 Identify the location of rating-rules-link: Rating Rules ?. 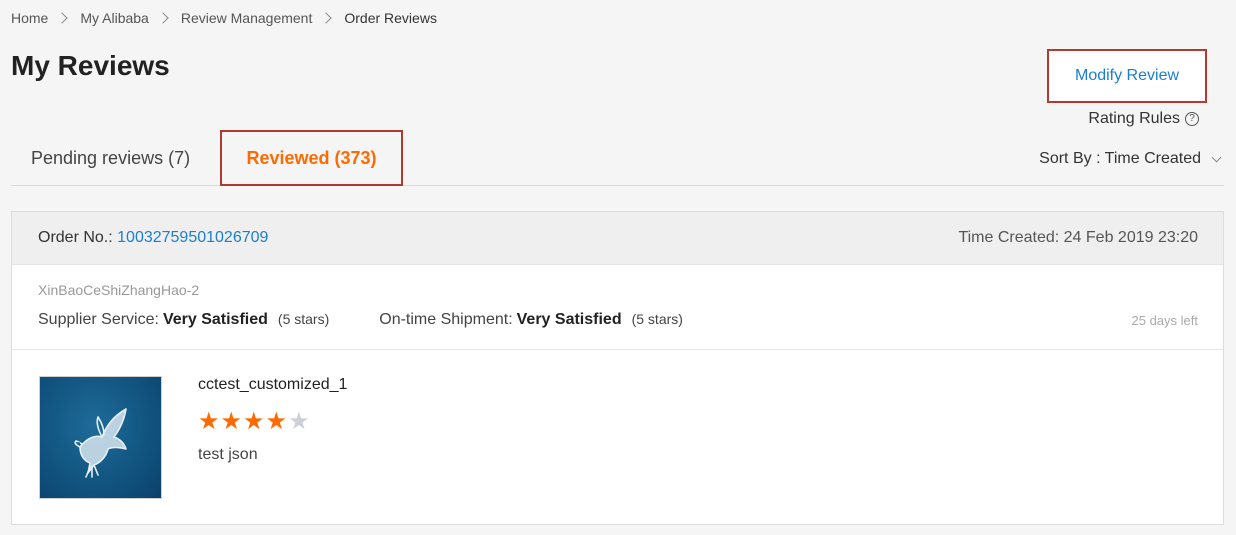
(1143, 119).